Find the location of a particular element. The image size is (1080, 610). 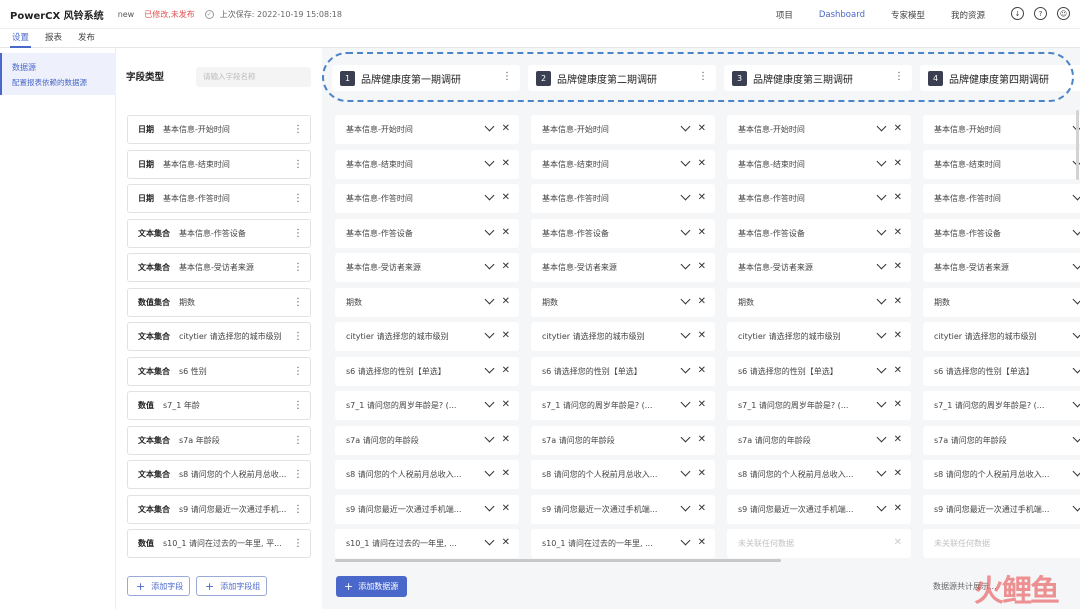

datasource-header: 1 品牌健康度第一期调研 ⋮ is located at coordinates (426, 78).